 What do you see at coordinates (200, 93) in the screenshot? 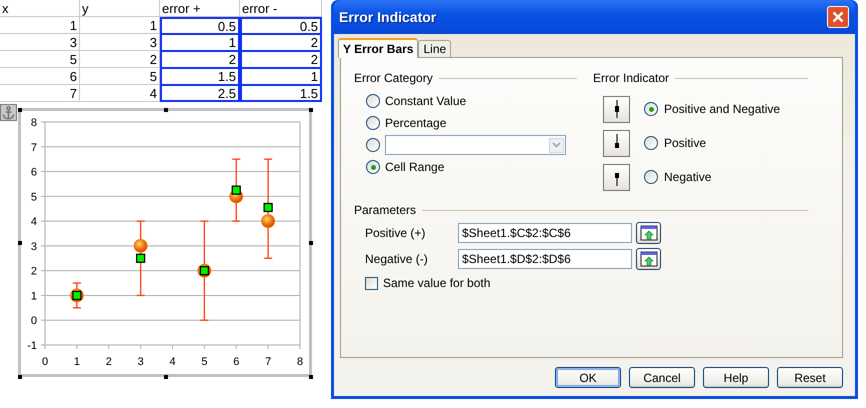
I see `table-cell: 2.5` at bounding box center [200, 93].